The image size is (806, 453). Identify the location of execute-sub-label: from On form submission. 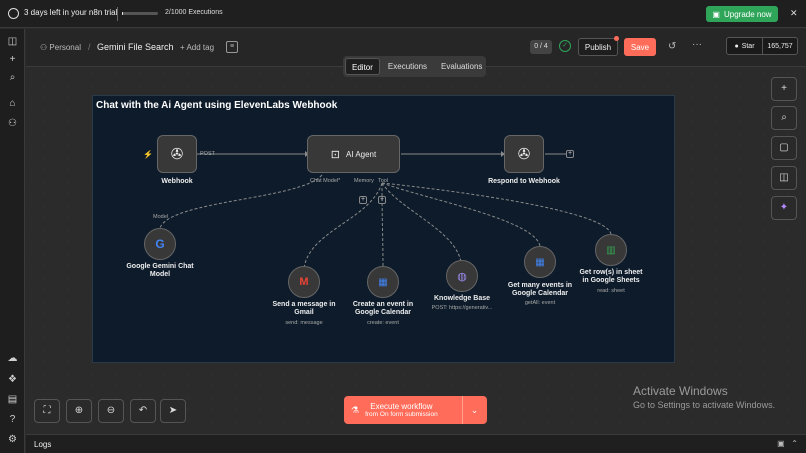
(401, 414).